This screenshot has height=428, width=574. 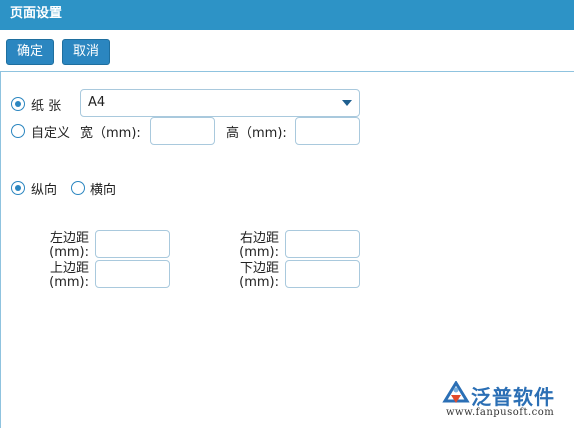 I want to click on fanpusoft-logo: 泛普软件 www.fanpusoft.com, so click(x=505, y=402).